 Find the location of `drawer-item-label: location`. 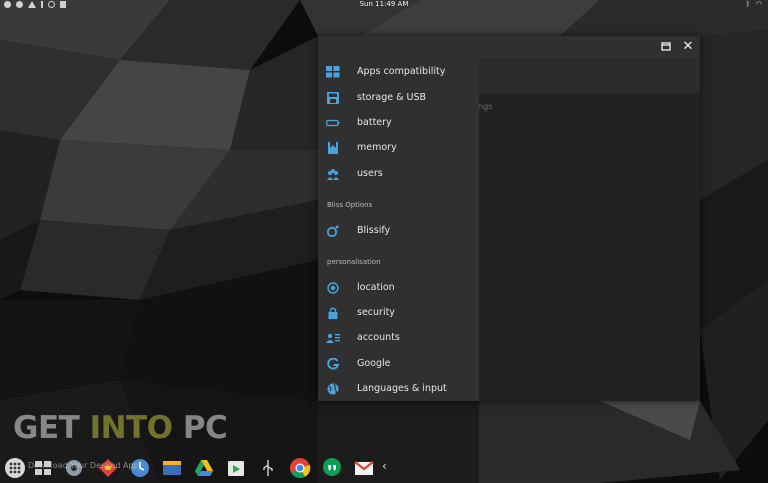

drawer-item-label: location is located at coordinates (376, 287).